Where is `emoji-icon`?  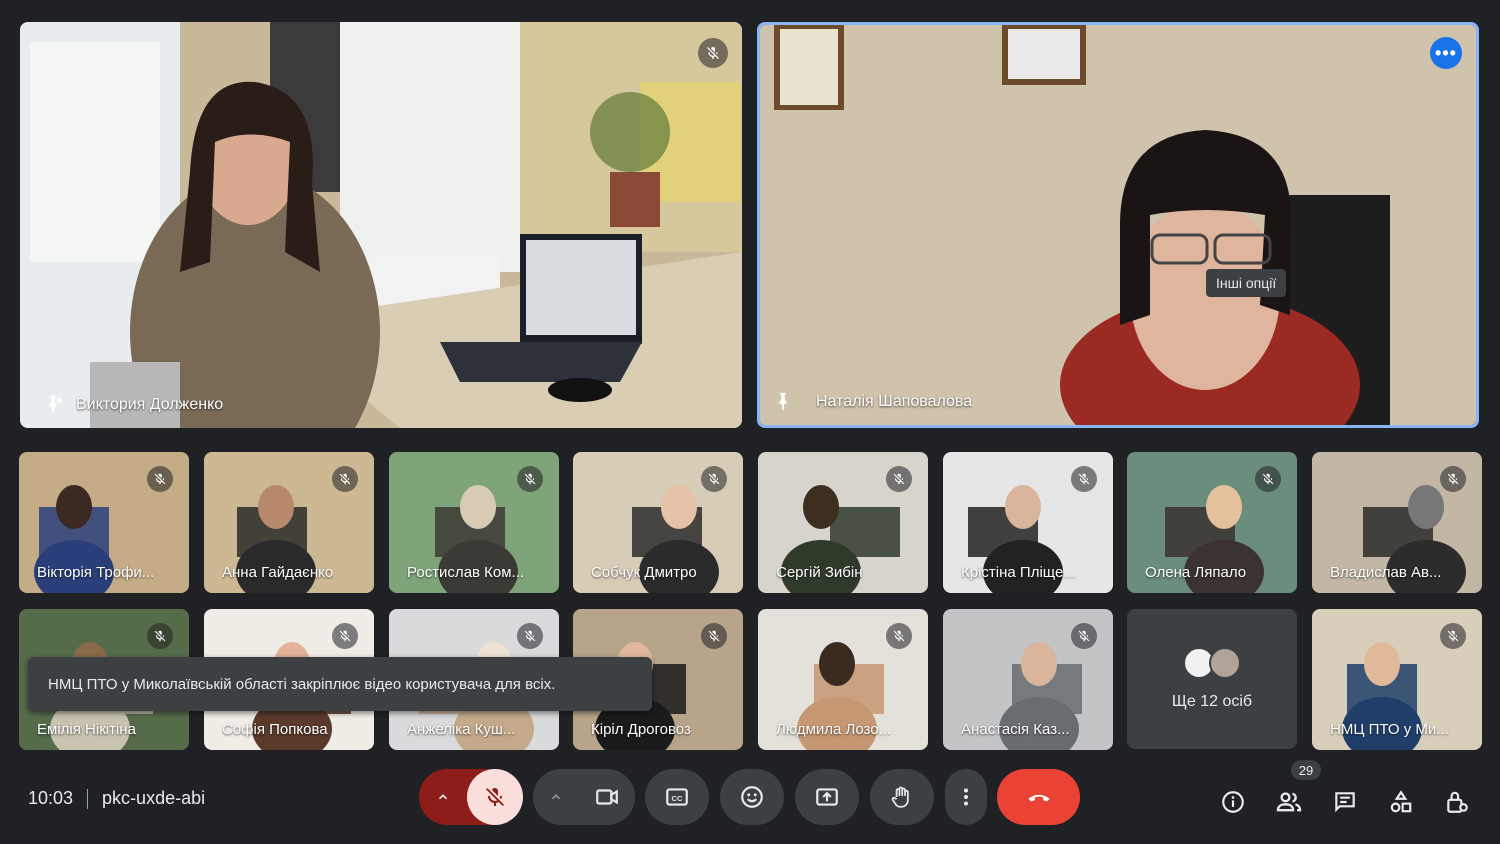 emoji-icon is located at coordinates (752, 797).